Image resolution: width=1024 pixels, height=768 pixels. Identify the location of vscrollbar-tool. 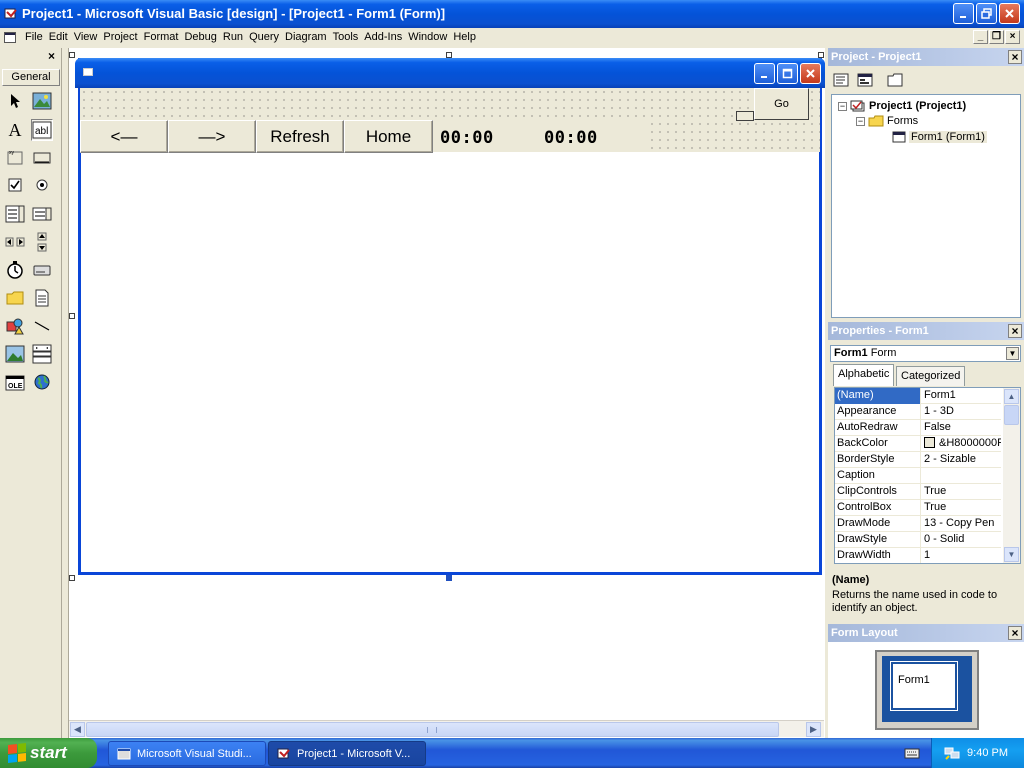
(42, 242).